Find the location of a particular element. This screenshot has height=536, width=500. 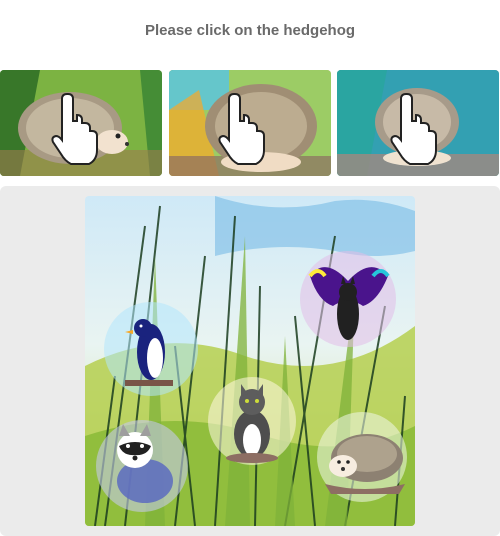

prompt-title: Please click on the hedgehog is located at coordinates (250, 30).